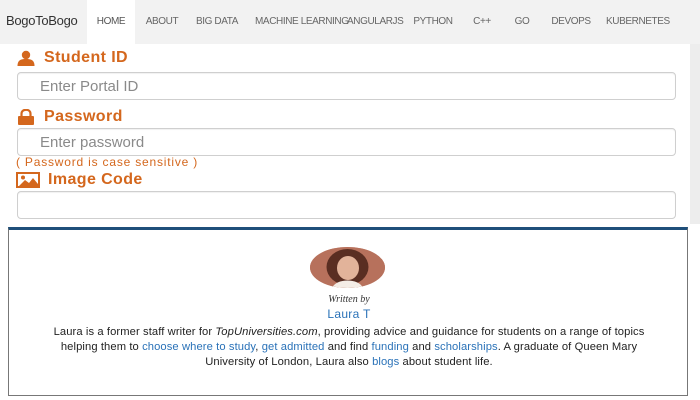 The image size is (700, 400). I want to click on password-label: Password, so click(69, 117).